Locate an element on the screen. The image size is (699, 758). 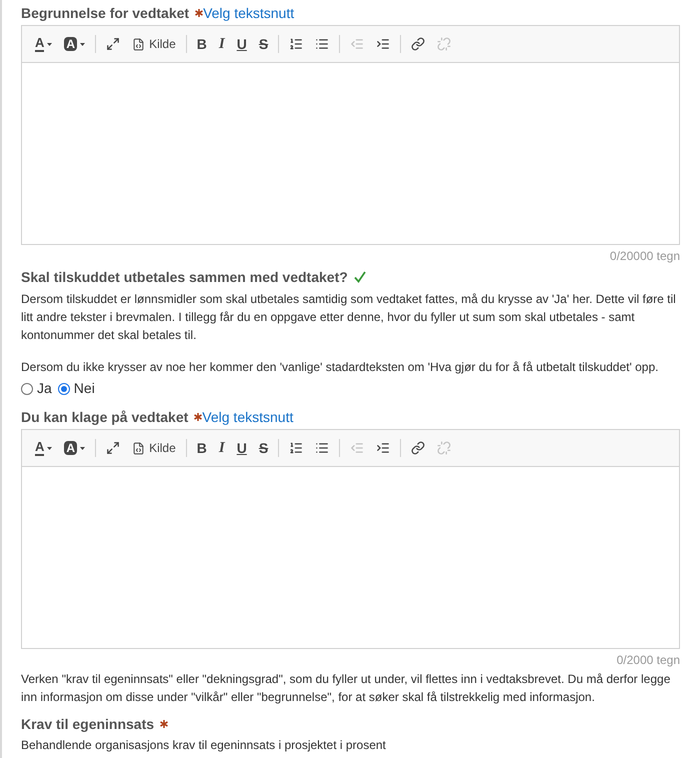
radio-option: Nei is located at coordinates (76, 388).